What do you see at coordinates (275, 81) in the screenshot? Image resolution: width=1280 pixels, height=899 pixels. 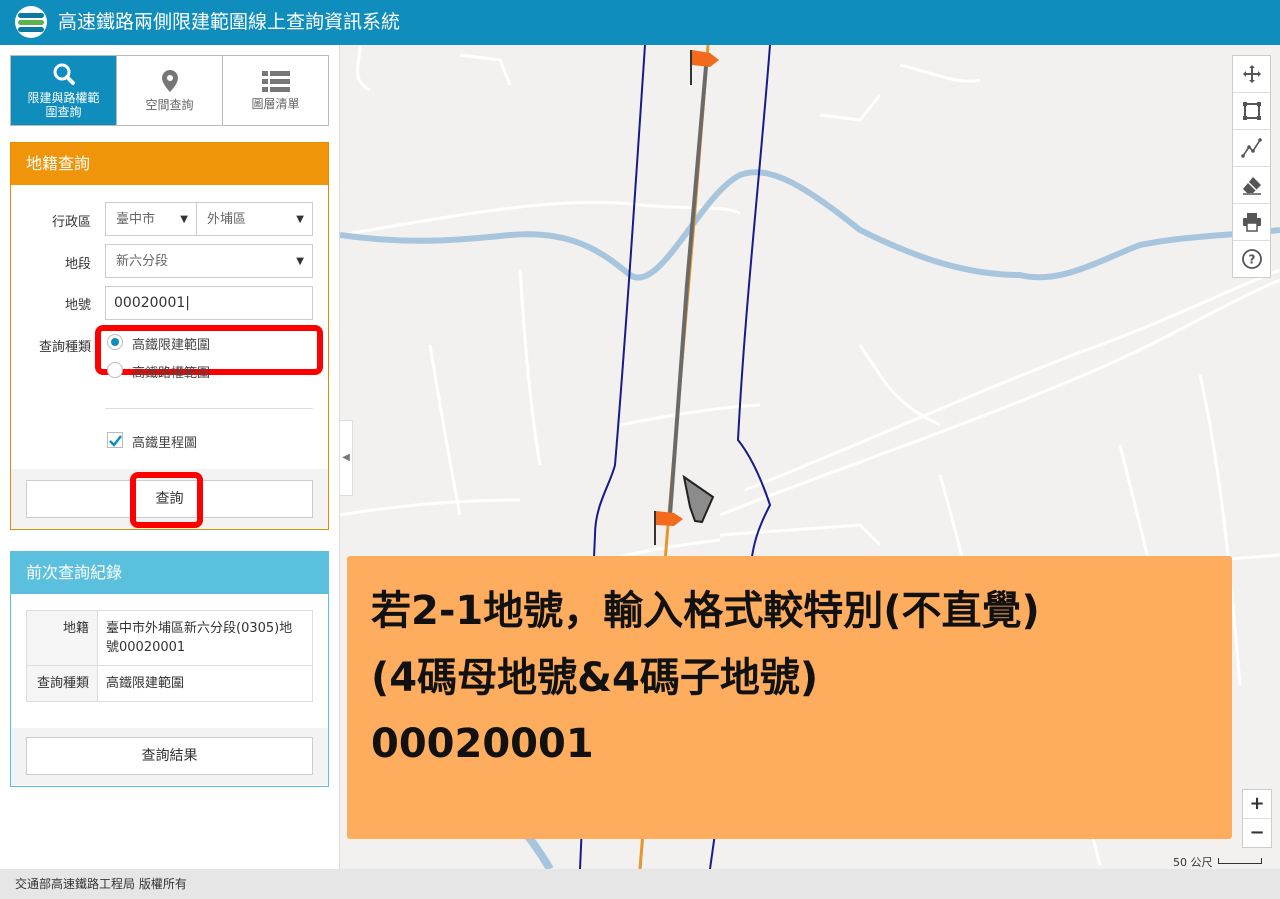 I see `list-icon` at bounding box center [275, 81].